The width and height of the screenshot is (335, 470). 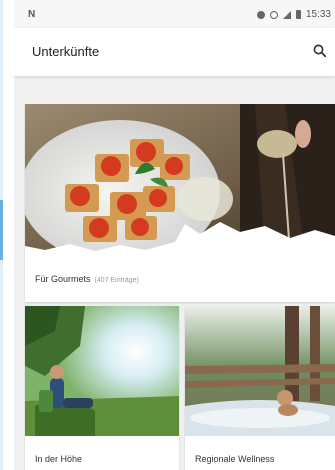 What do you see at coordinates (59, 459) in the screenshot?
I see `card-title: In der Höhe` at bounding box center [59, 459].